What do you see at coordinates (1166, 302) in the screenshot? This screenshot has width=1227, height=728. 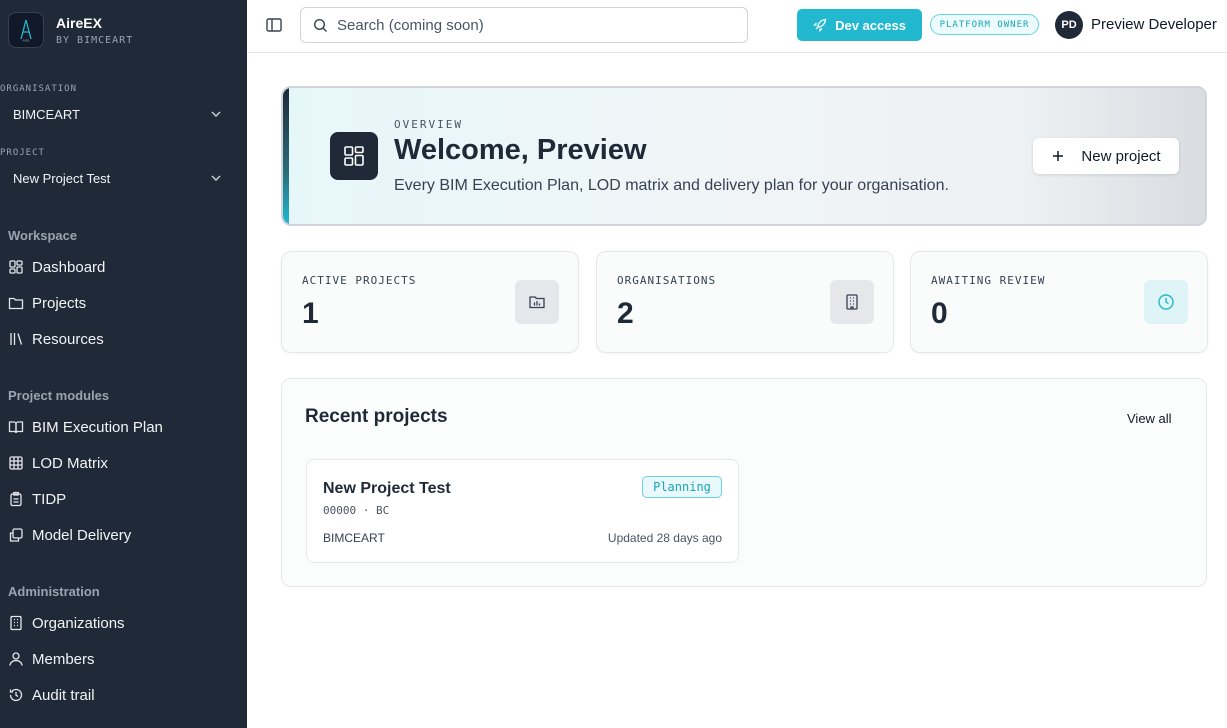 I see `clock-icon` at bounding box center [1166, 302].